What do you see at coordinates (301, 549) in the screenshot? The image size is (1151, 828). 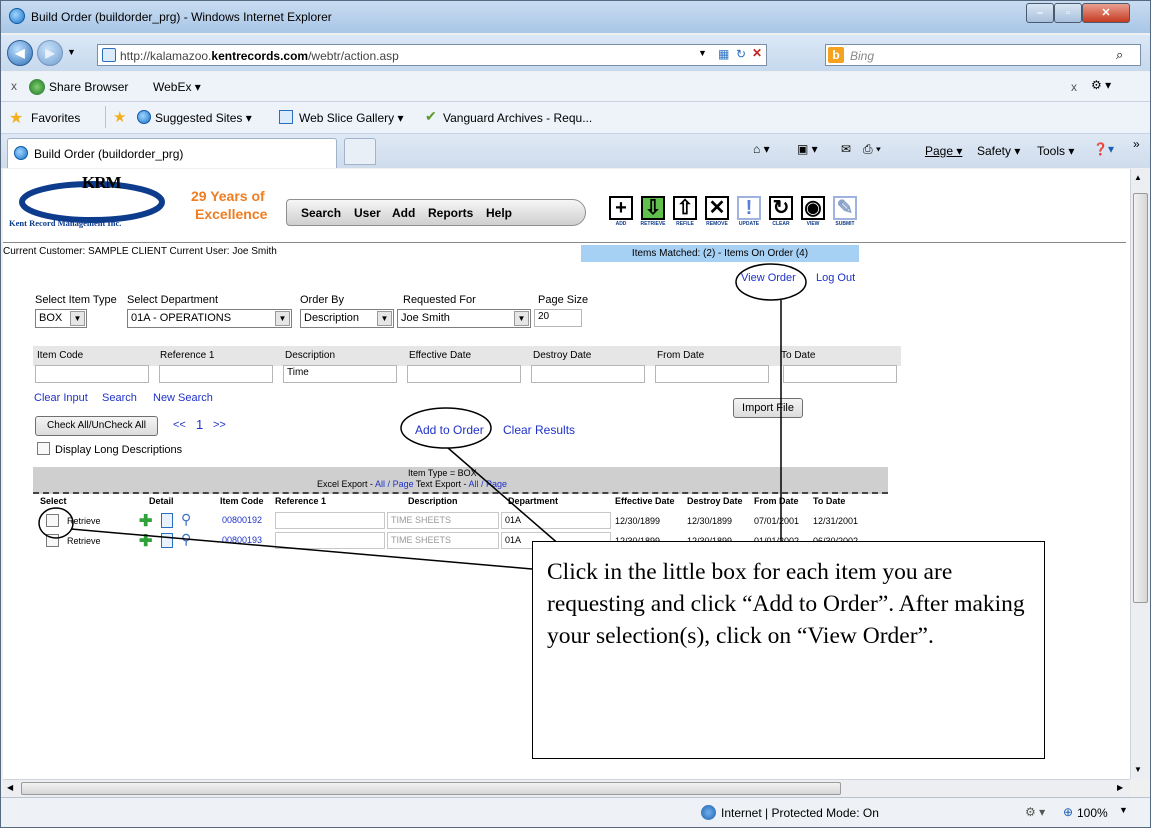 I see `arrow-line-checkbox` at bounding box center [301, 549].